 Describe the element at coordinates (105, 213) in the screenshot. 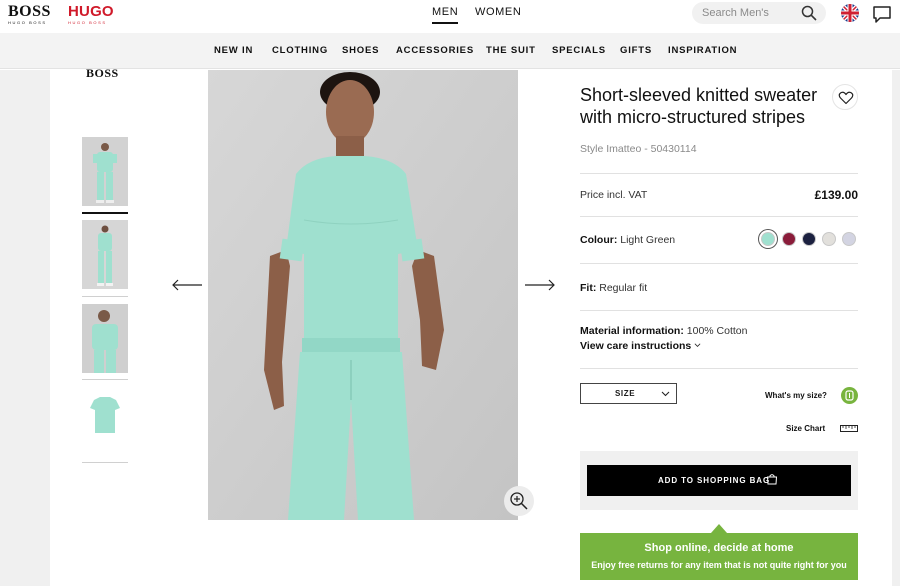

I see `active-thumbnail-indicator` at that location.